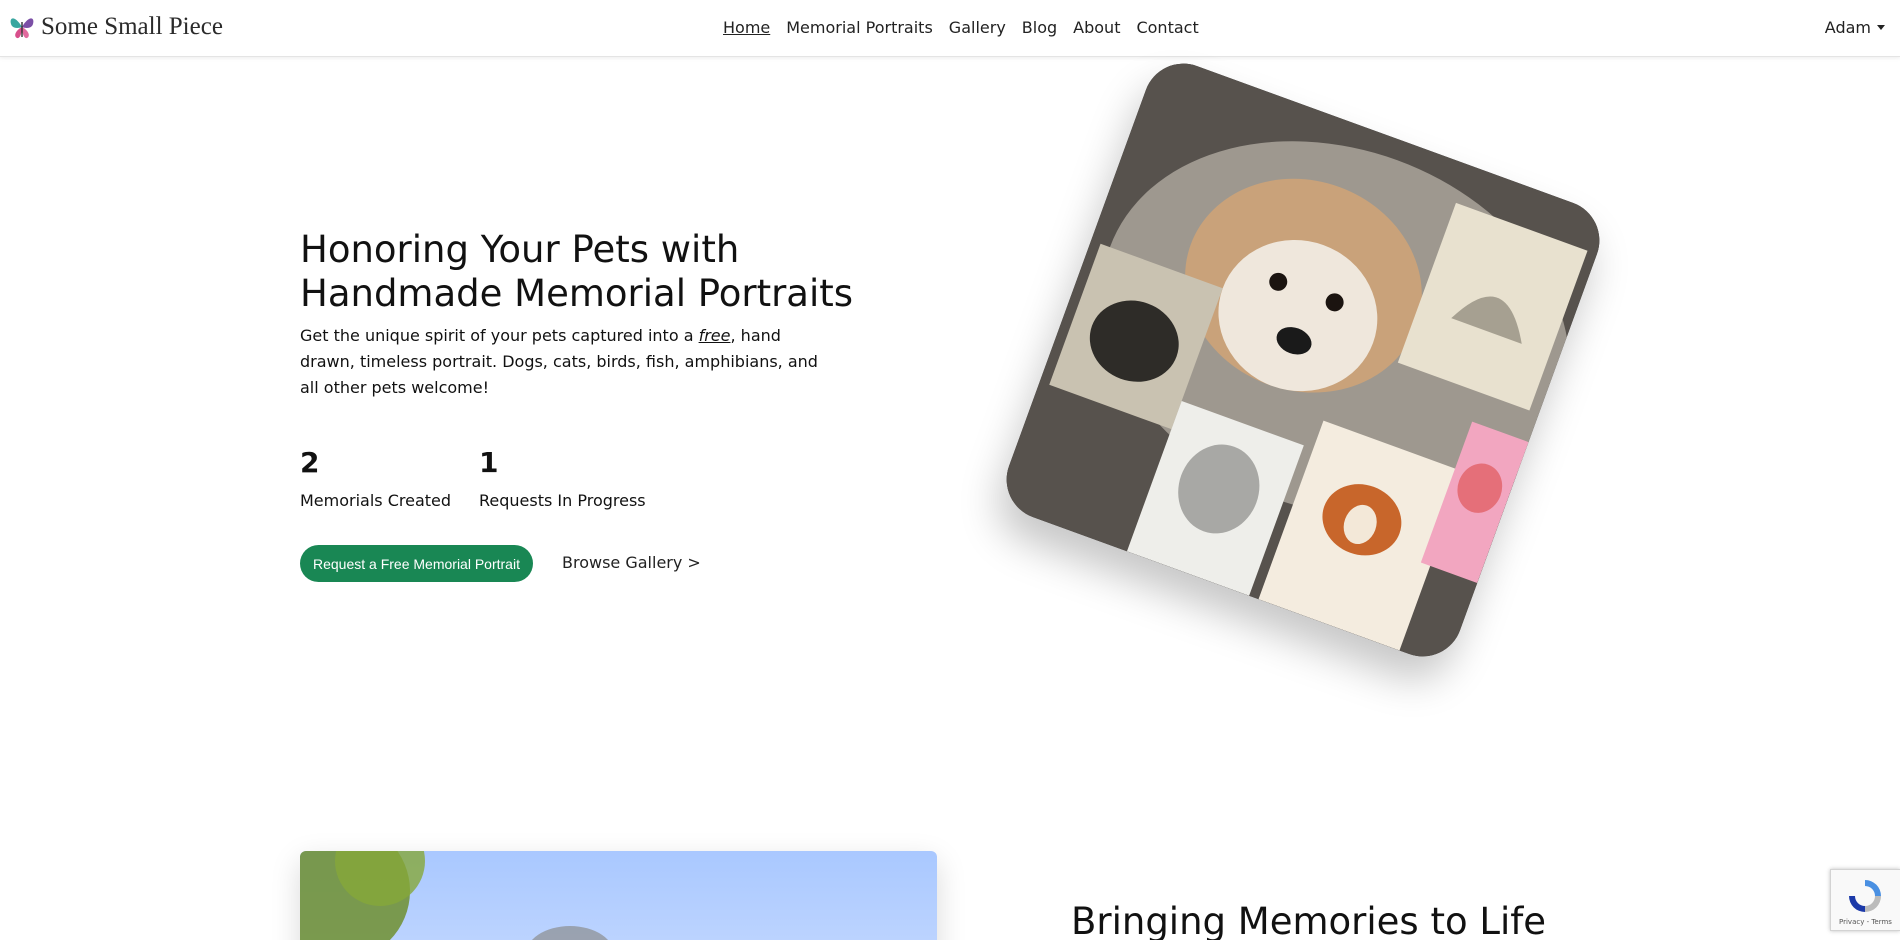 This screenshot has width=1900, height=940. Describe the element at coordinates (562, 477) in the screenshot. I see `stat-requests-in-progress: 1 Requests In Progress` at that location.